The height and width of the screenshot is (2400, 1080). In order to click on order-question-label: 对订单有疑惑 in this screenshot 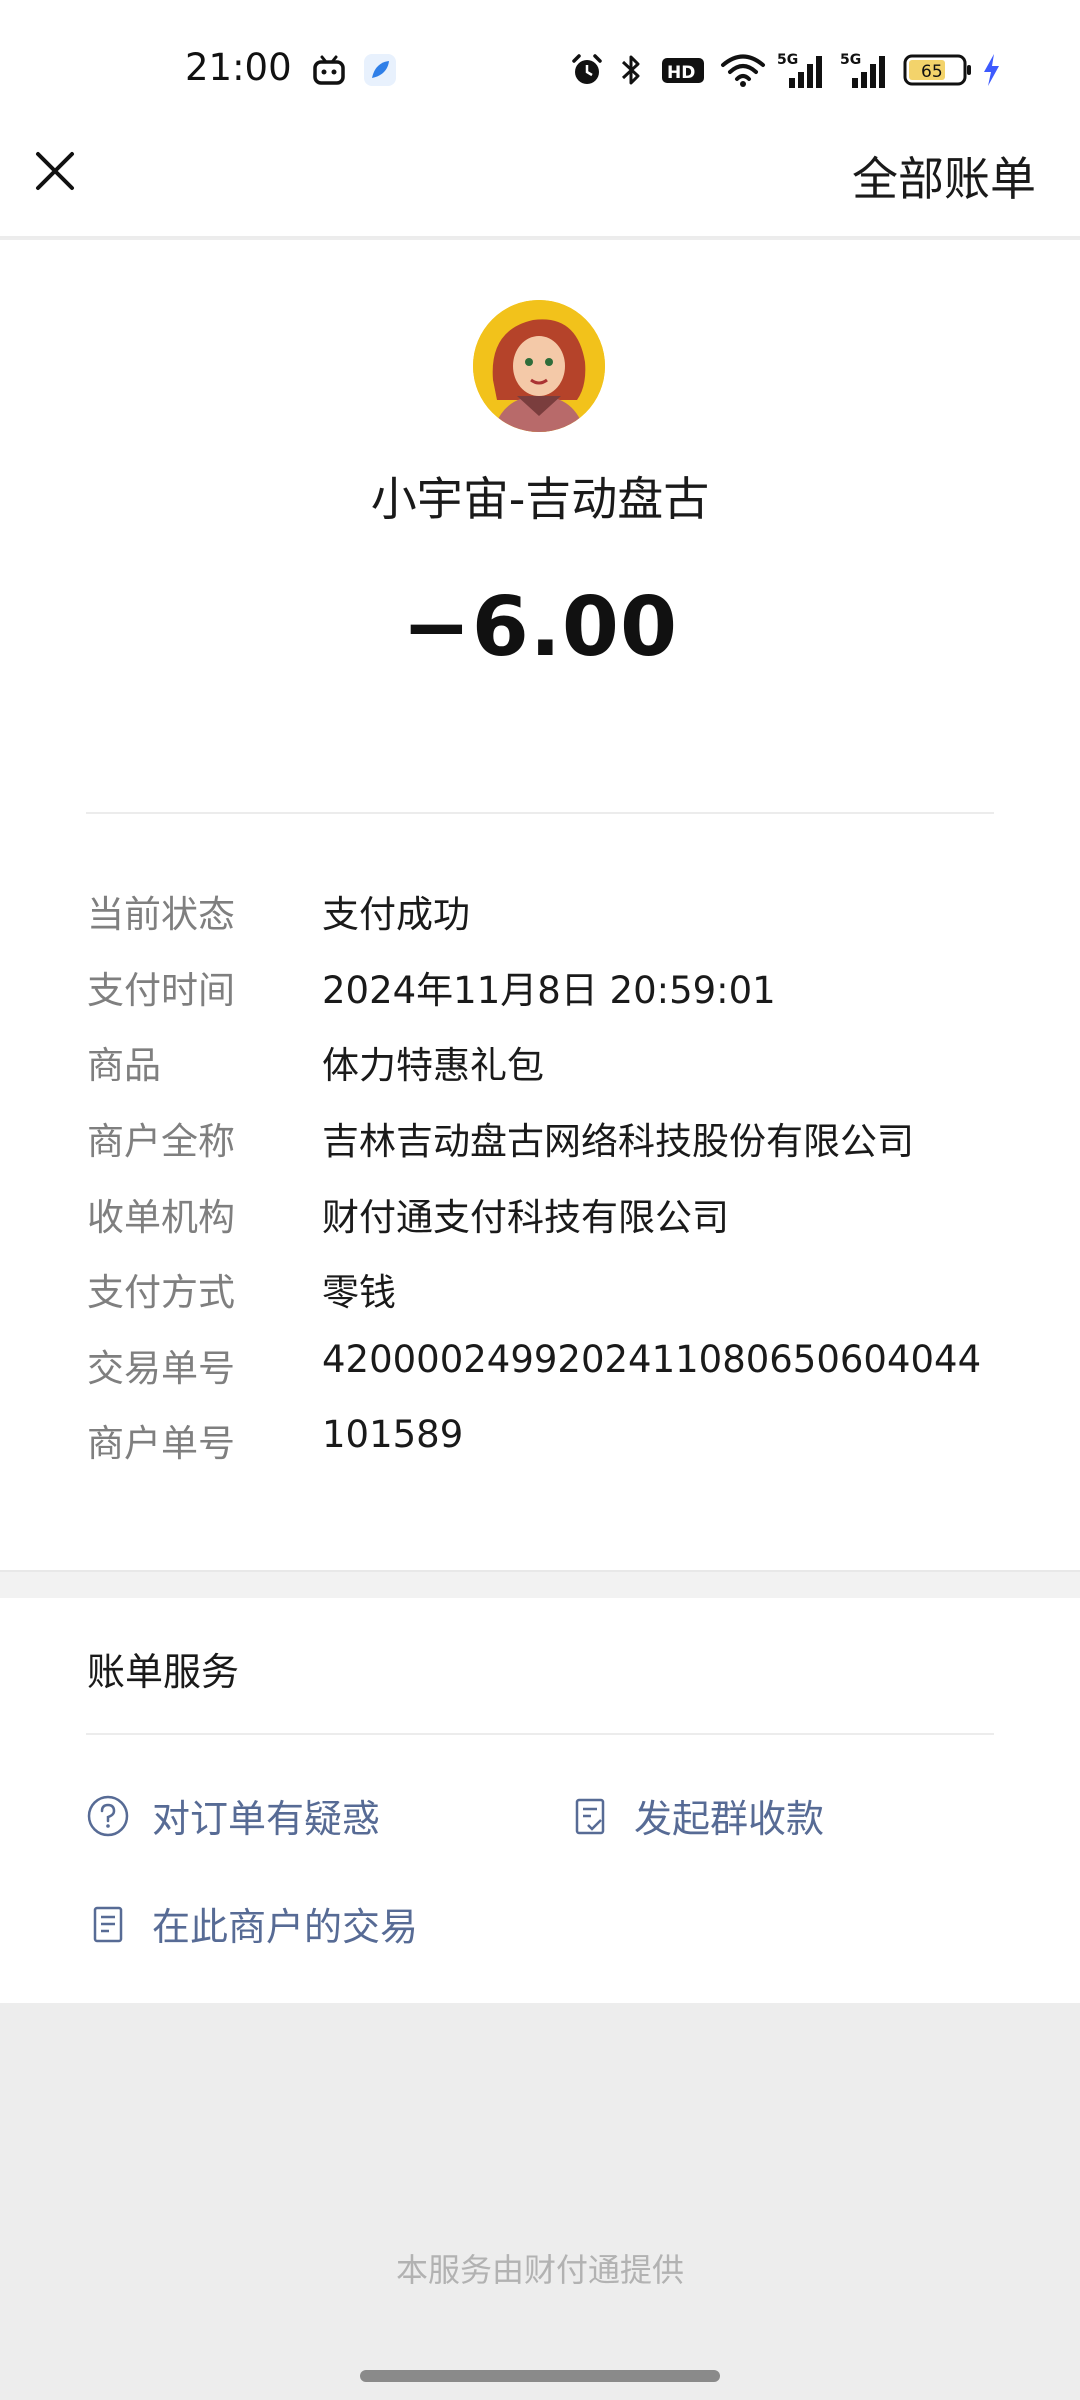, I will do `click(266, 1819)`.